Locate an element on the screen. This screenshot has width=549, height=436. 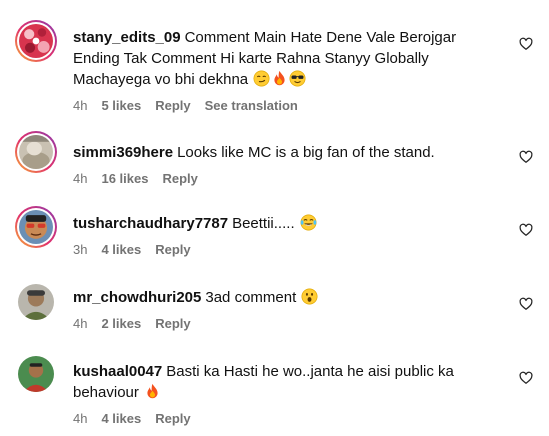
comment-text-block: mr_chowdhuri205 3ad comment is located at coordinates (283, 297).